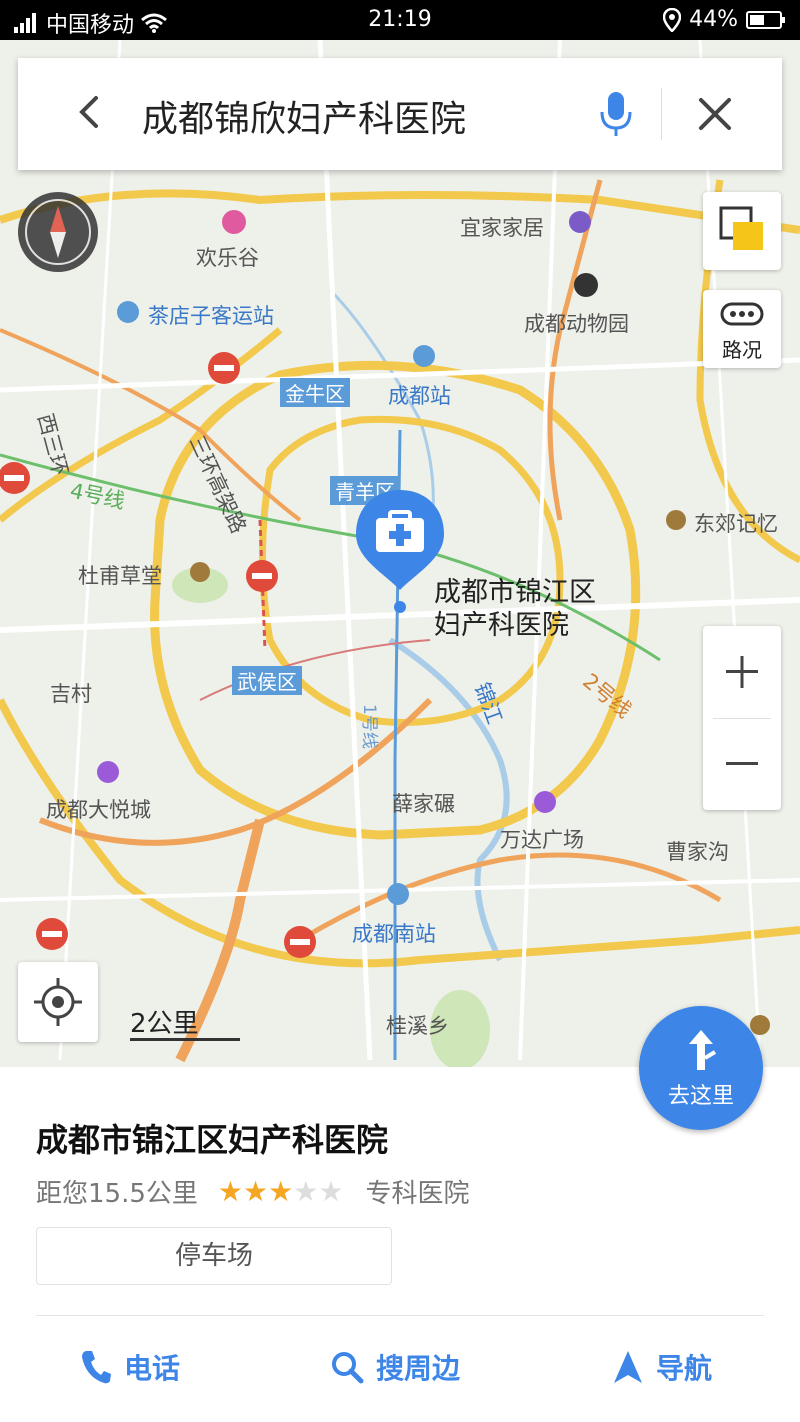 The height and width of the screenshot is (1422, 800). I want to click on map-label-wanda: 万达广场, so click(542, 840).